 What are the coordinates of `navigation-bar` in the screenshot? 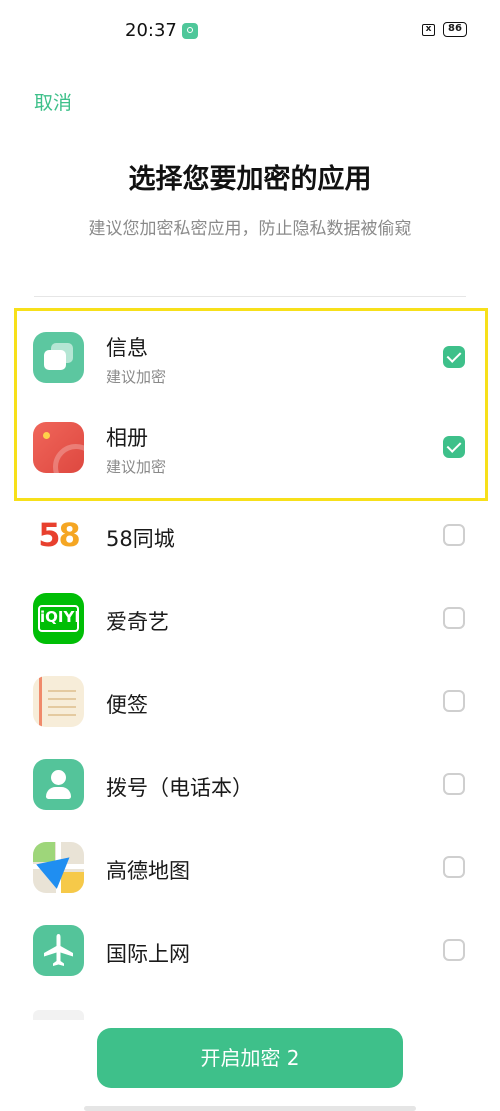 It's located at (250, 1108).